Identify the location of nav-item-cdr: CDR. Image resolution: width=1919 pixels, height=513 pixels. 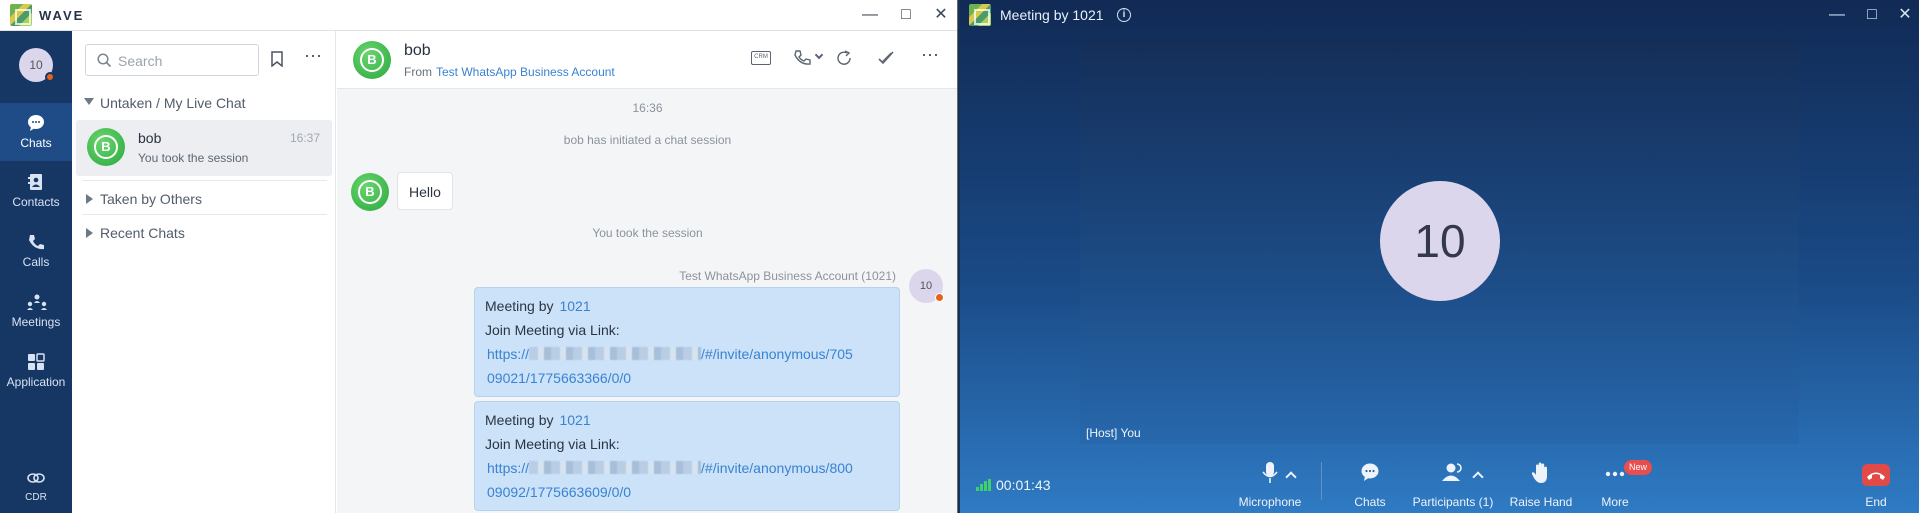
(36, 486).